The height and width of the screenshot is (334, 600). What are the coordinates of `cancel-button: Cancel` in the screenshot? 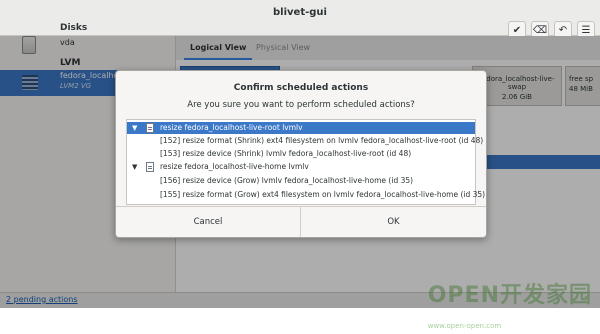 It's located at (208, 222).